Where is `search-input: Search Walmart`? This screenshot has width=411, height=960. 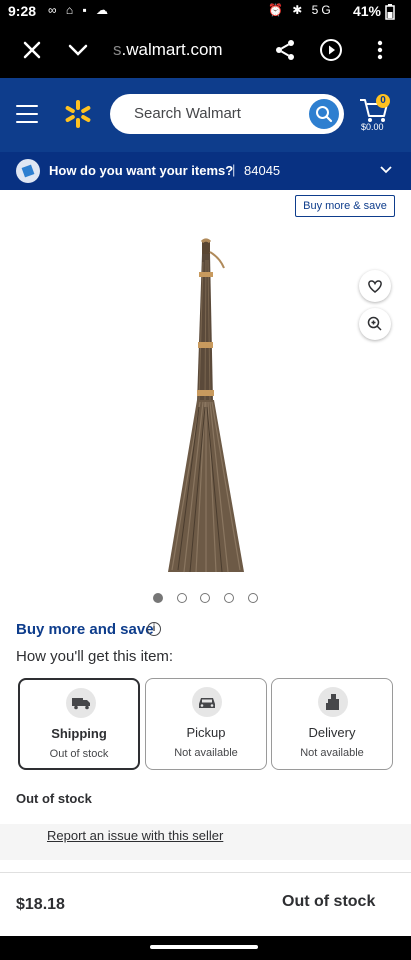
search-input: Search Walmart is located at coordinates (227, 114).